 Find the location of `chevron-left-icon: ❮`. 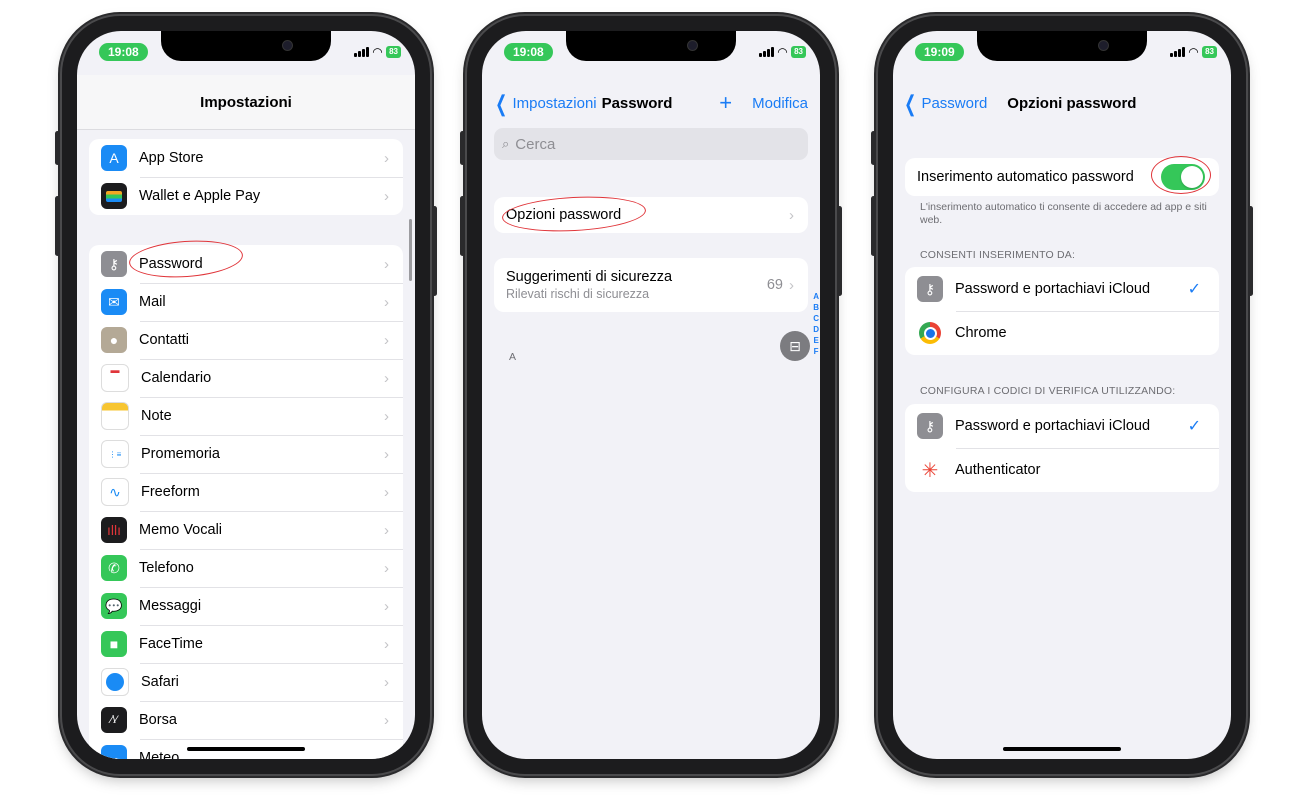

chevron-left-icon: ❮ is located at coordinates (910, 103).